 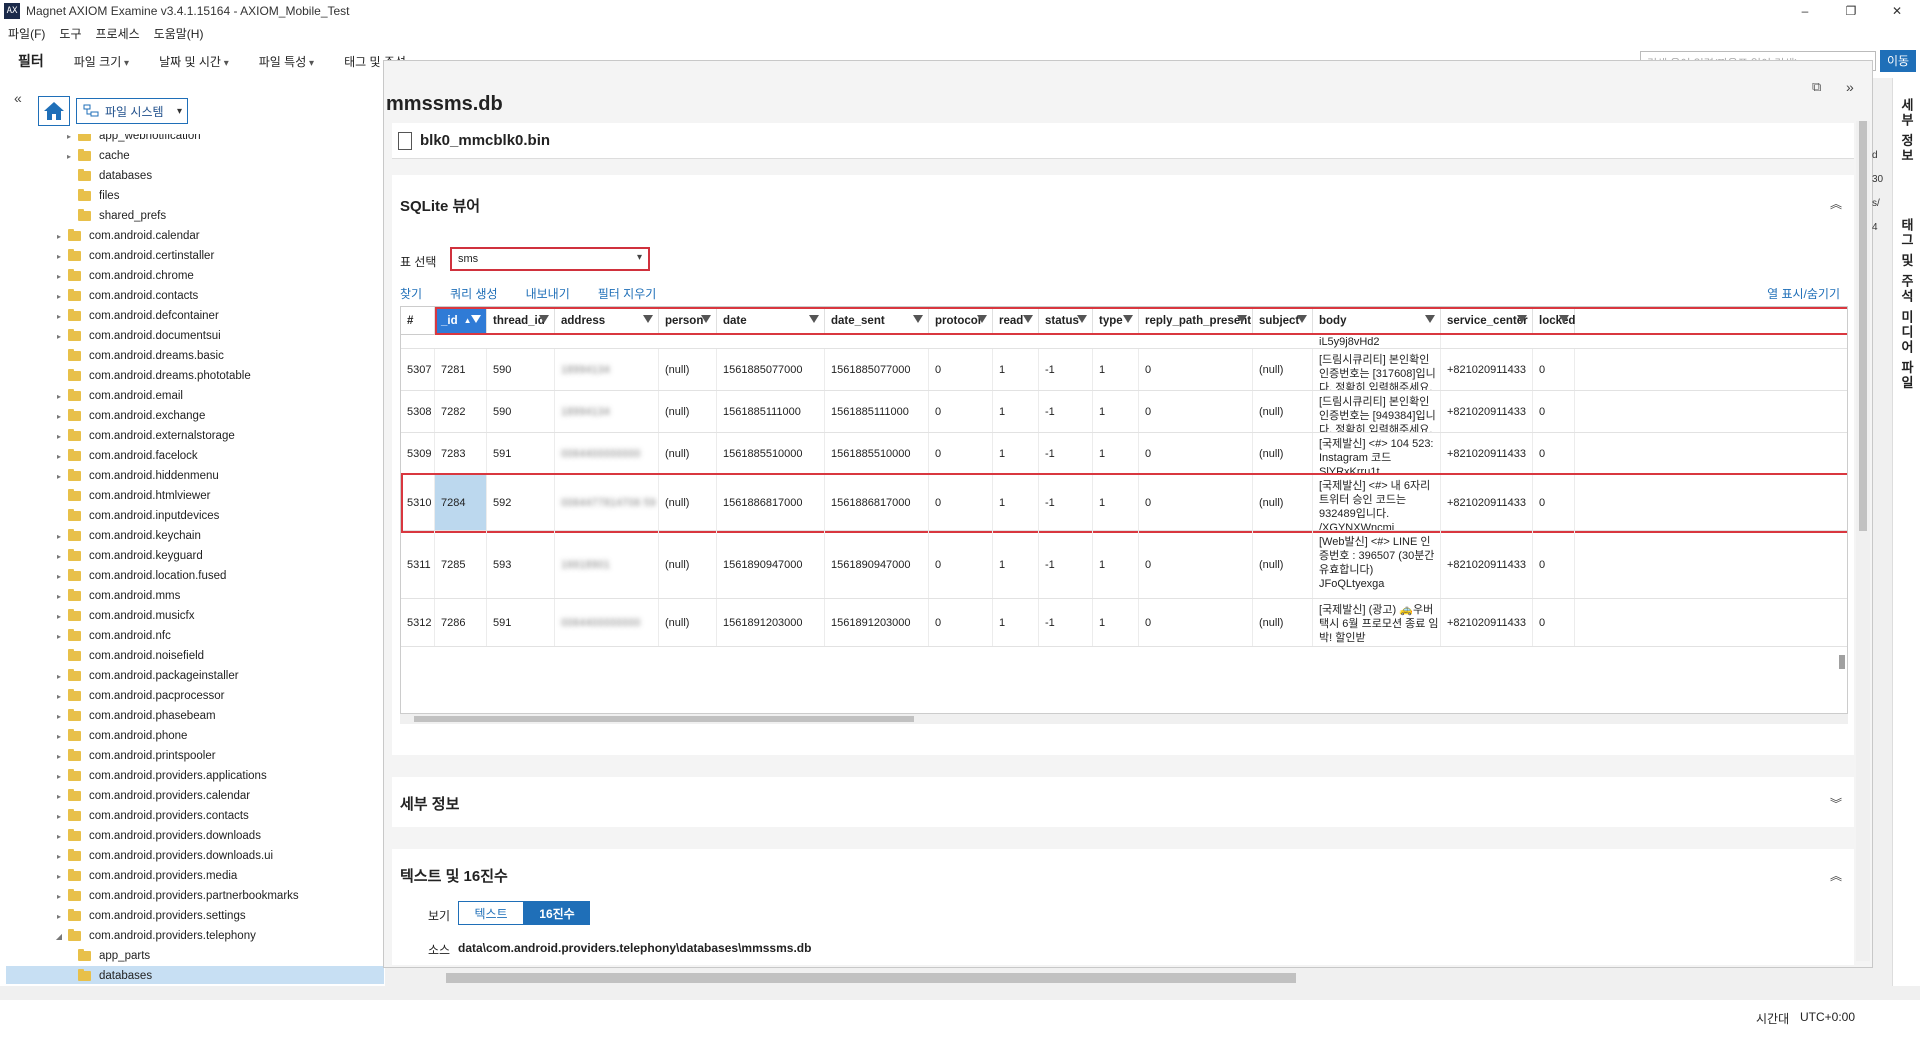 I want to click on find-link: 찾기, so click(x=411, y=293).